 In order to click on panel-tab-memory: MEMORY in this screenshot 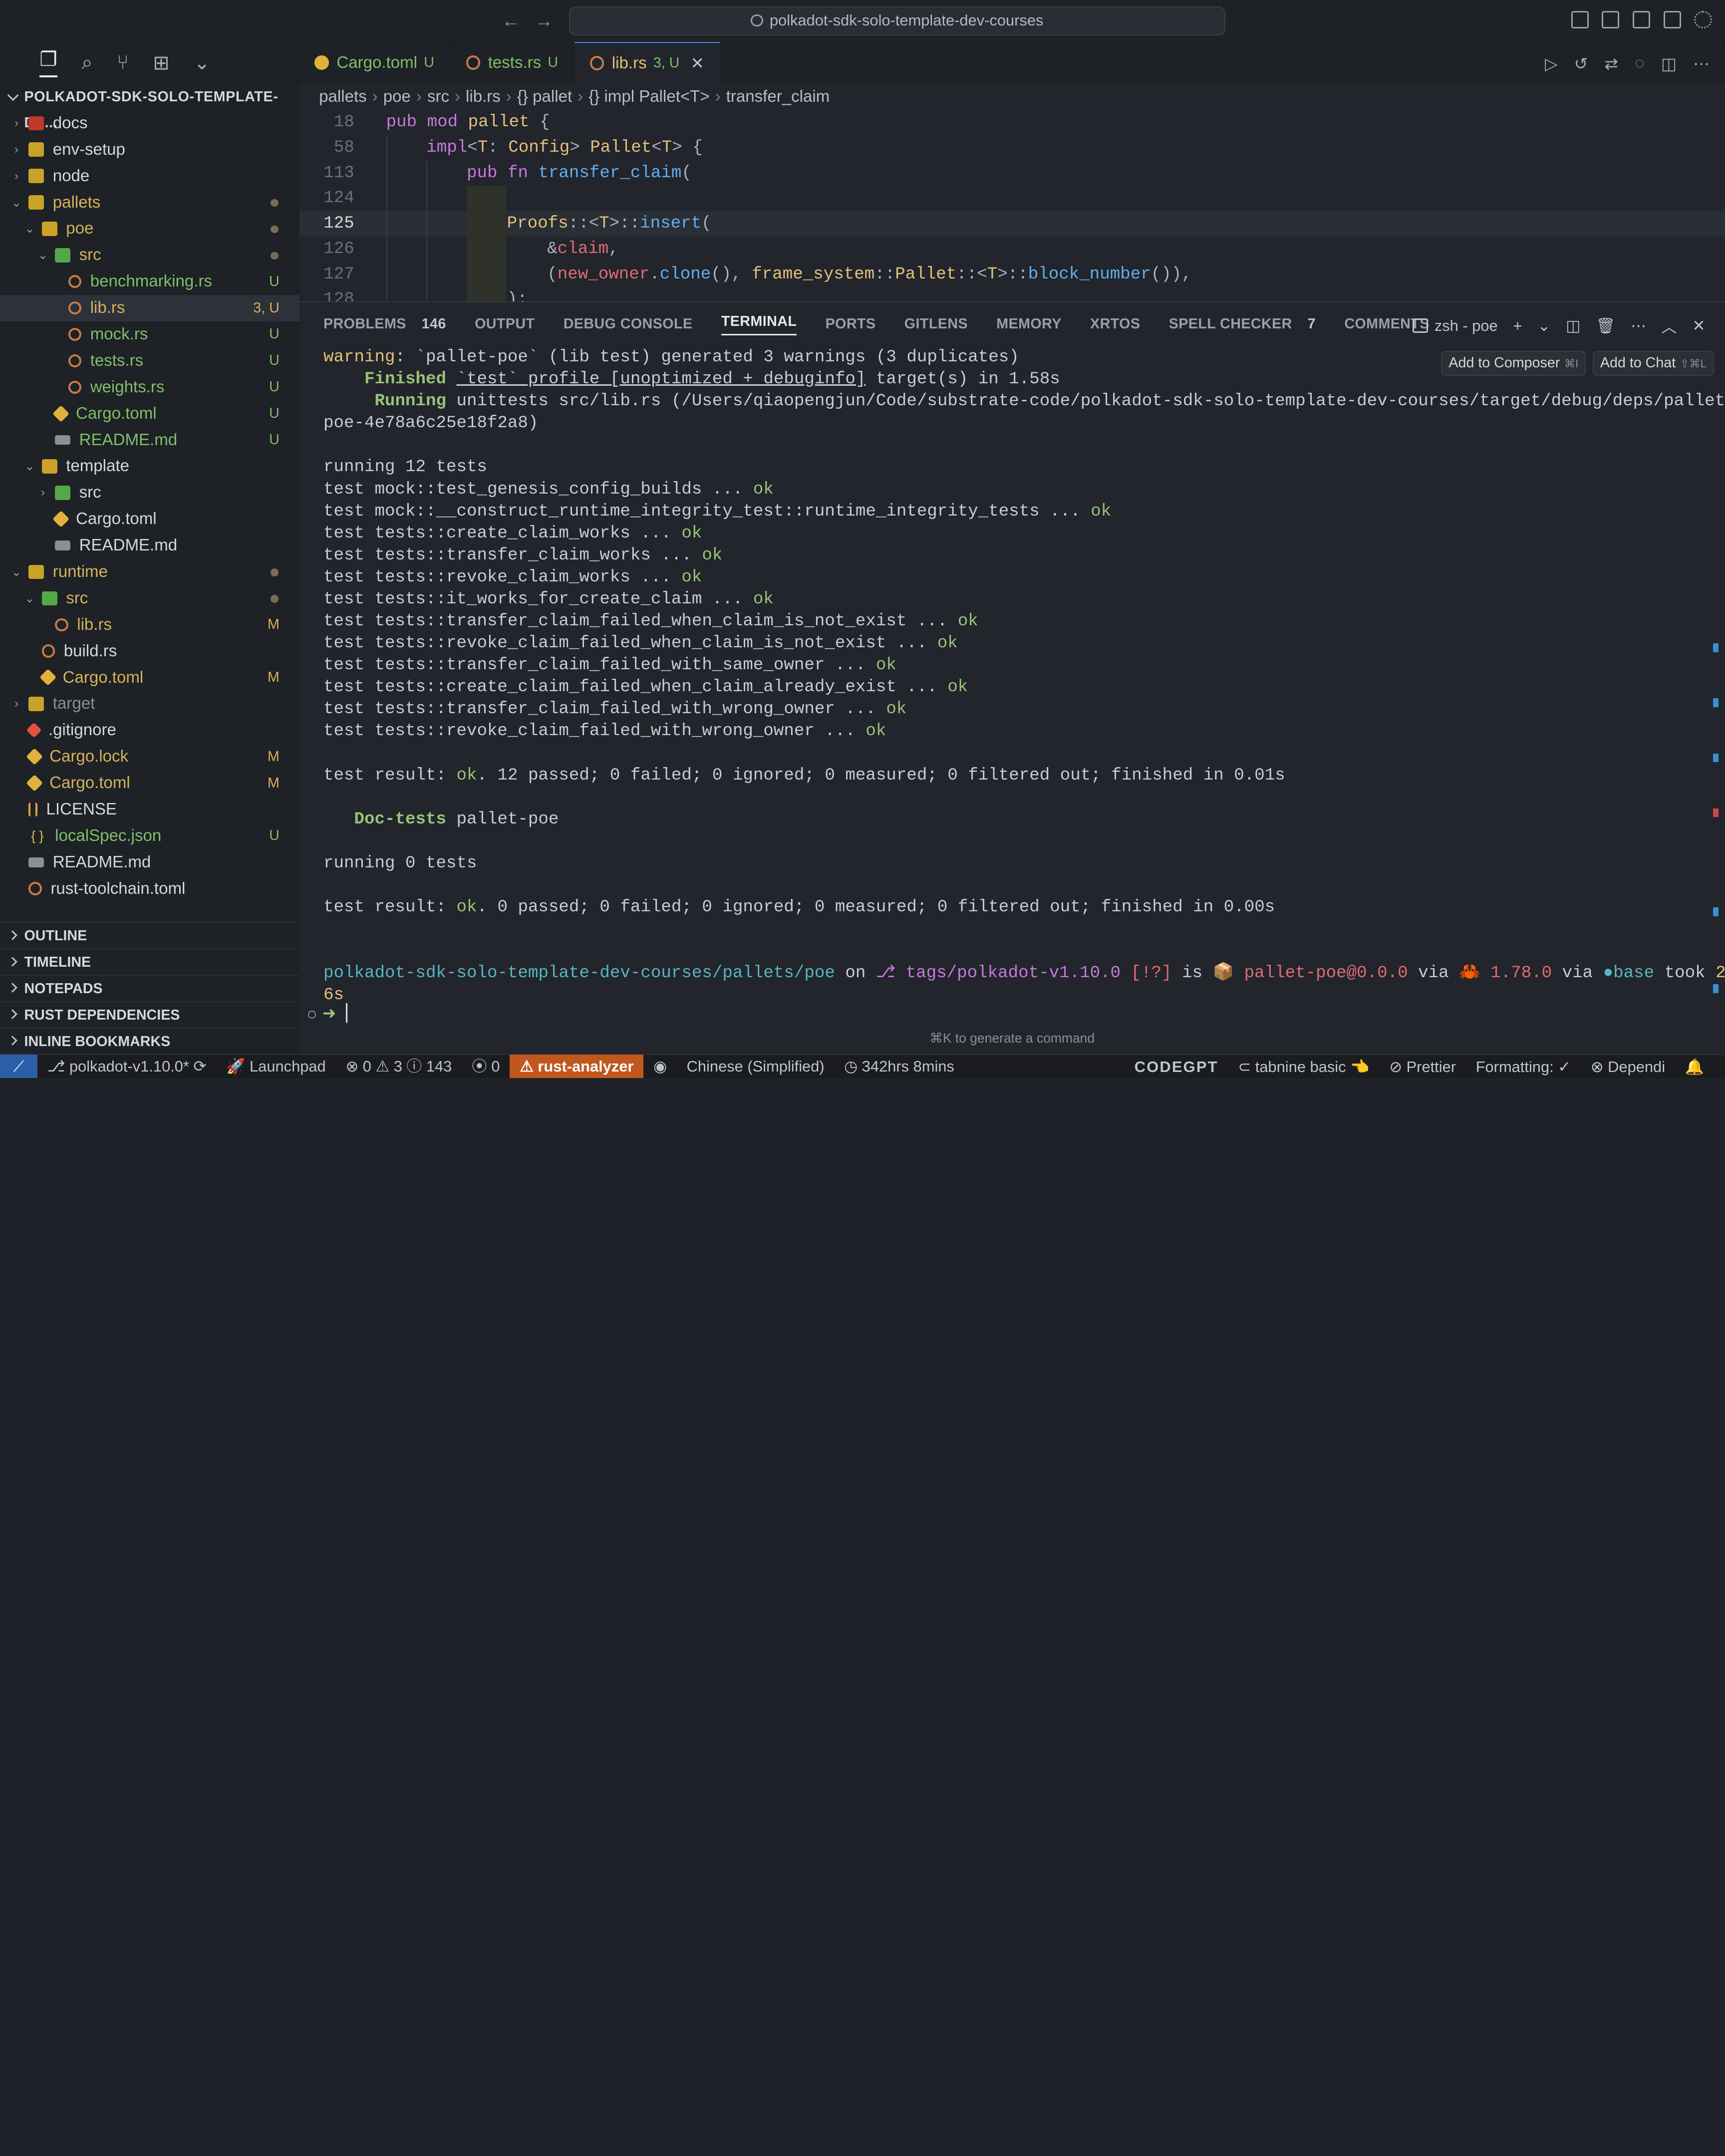, I will do `click(1028, 324)`.